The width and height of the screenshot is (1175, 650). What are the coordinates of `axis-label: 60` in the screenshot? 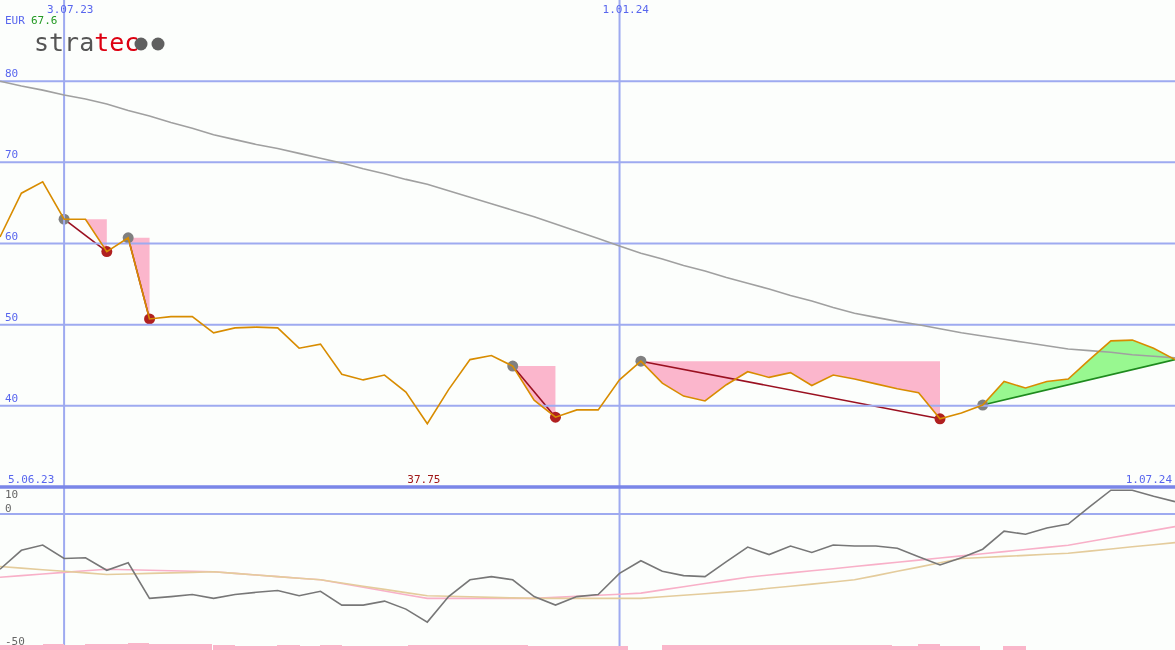 It's located at (12, 236).